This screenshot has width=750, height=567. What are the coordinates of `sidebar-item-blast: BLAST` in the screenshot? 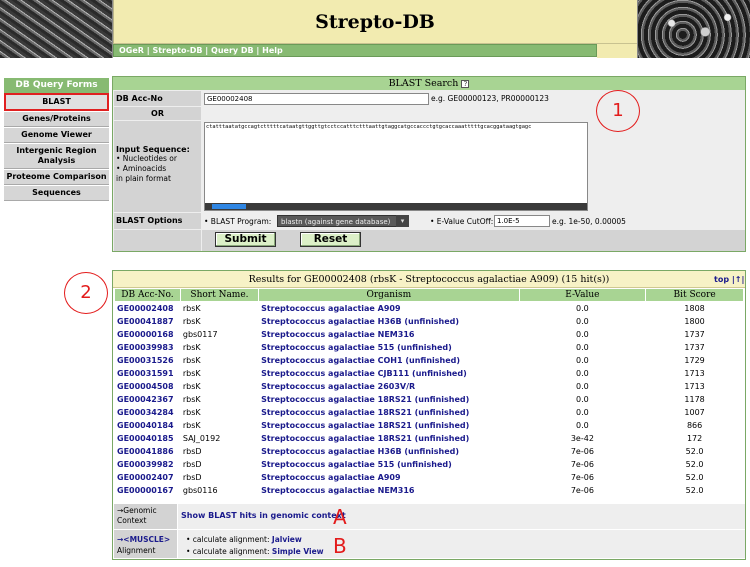 It's located at (56, 102).